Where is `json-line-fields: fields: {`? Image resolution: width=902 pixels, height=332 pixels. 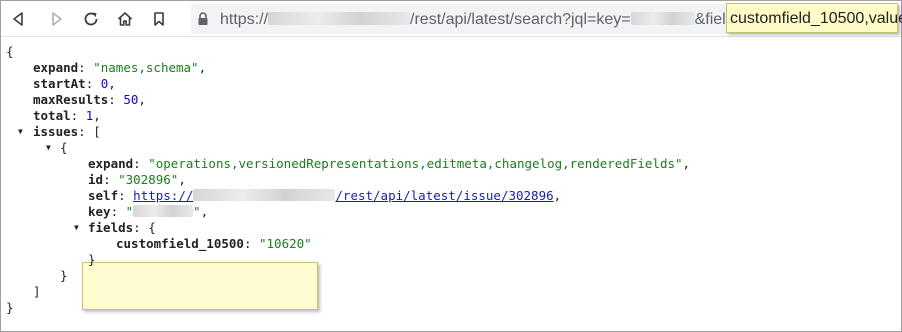 json-line-fields: fields: { is located at coordinates (122, 227).